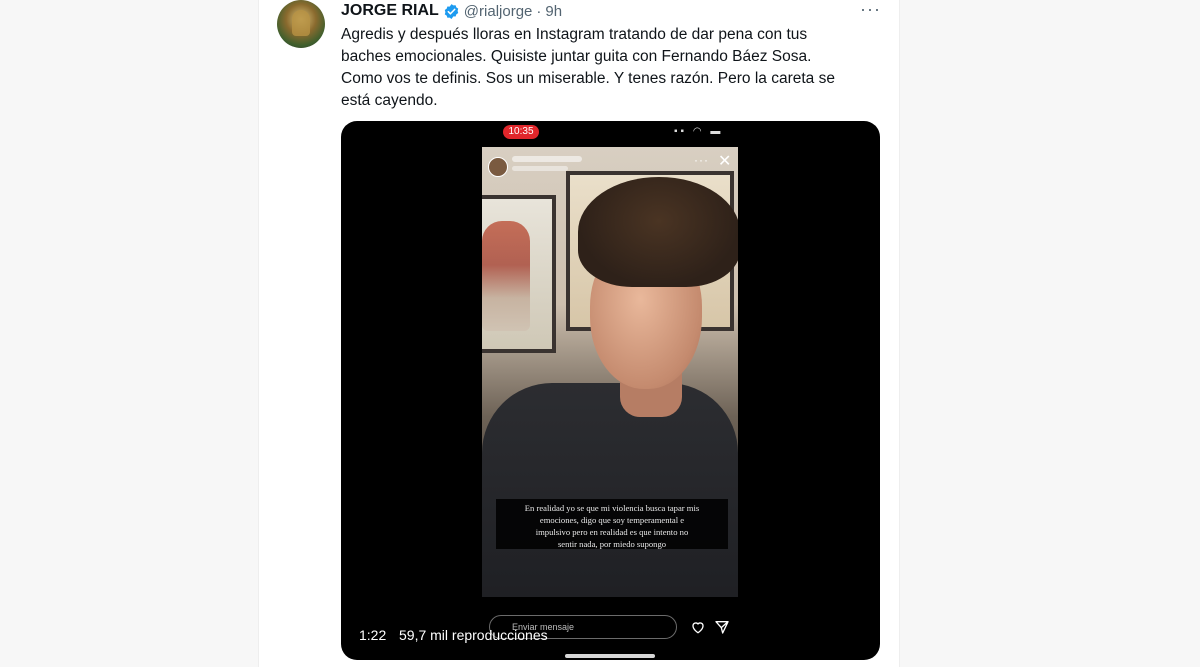 The width and height of the screenshot is (1200, 667). Describe the element at coordinates (722, 627) in the screenshot. I see `send-icon` at that location.